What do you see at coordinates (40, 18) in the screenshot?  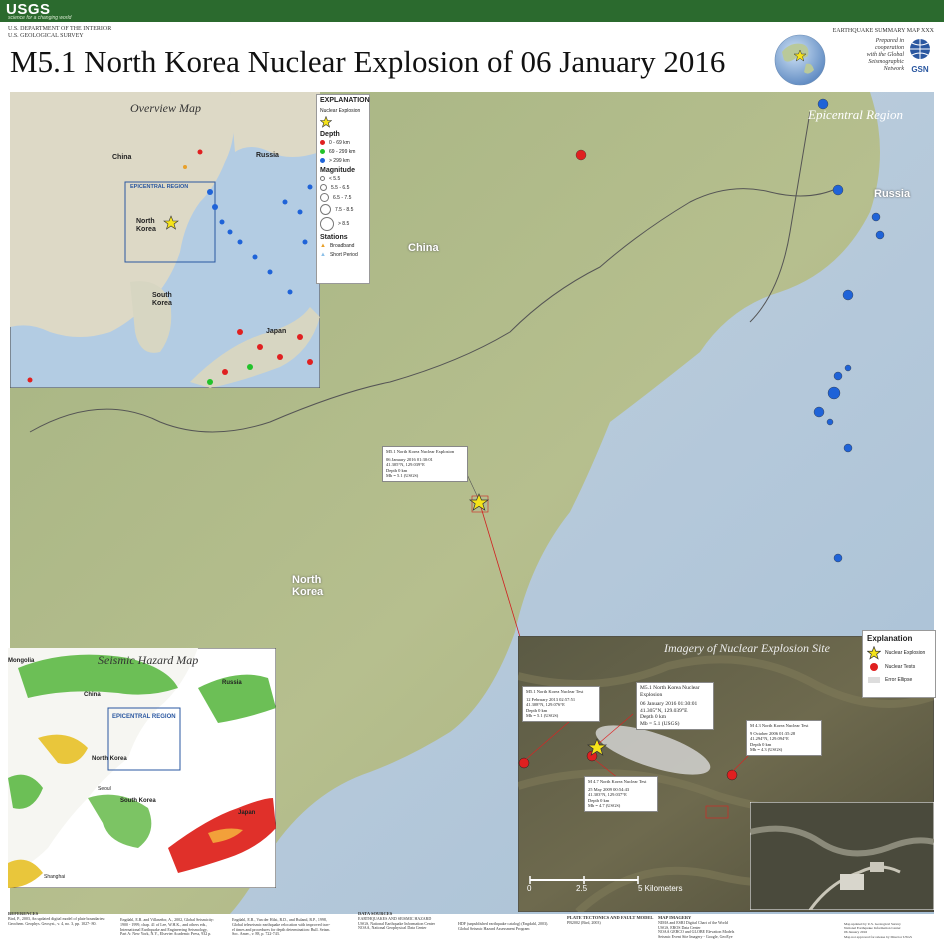 I see `usgs-tagline: science for a changing world` at bounding box center [40, 18].